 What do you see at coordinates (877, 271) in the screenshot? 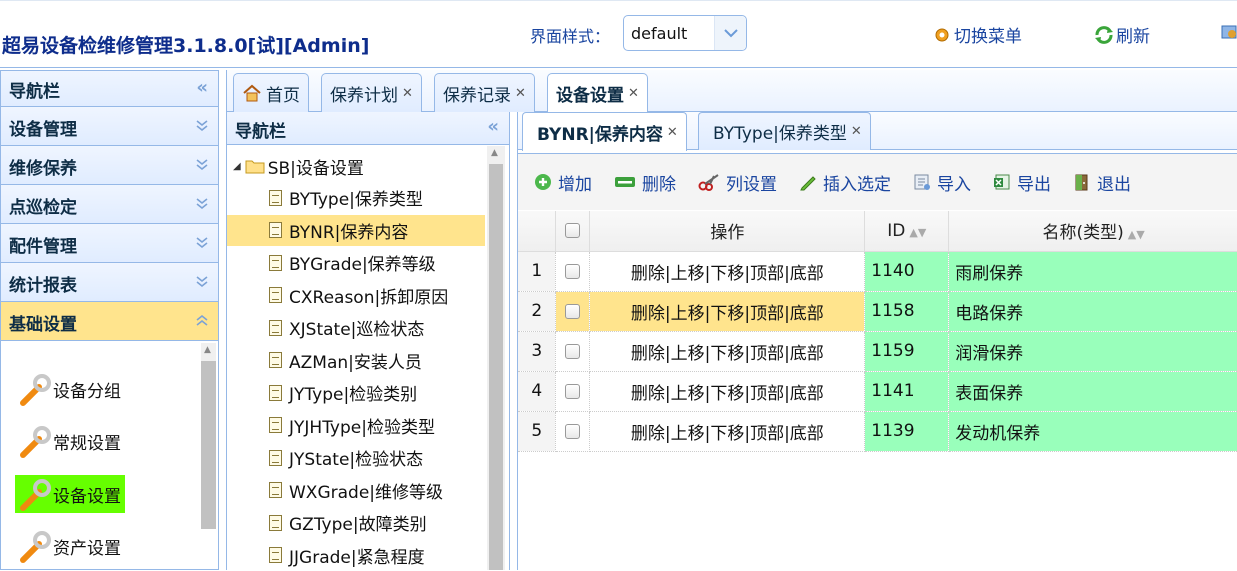
I see `table-row: 1 删除|上移|下移|顶部|底部 1140 雨刷保养` at bounding box center [877, 271].